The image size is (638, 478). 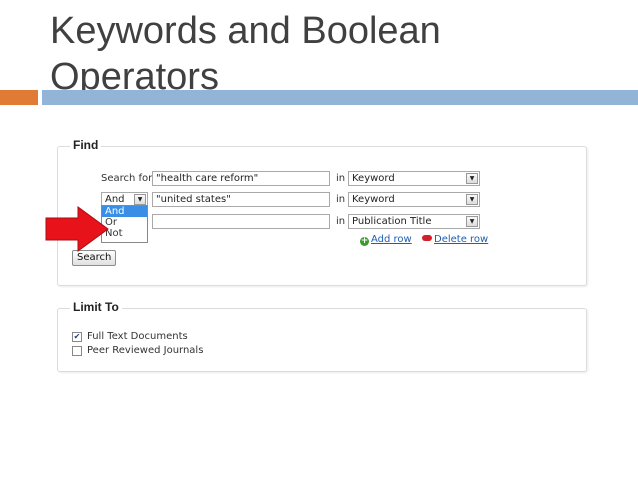 I want to click on search-button: Search, so click(x=94, y=258).